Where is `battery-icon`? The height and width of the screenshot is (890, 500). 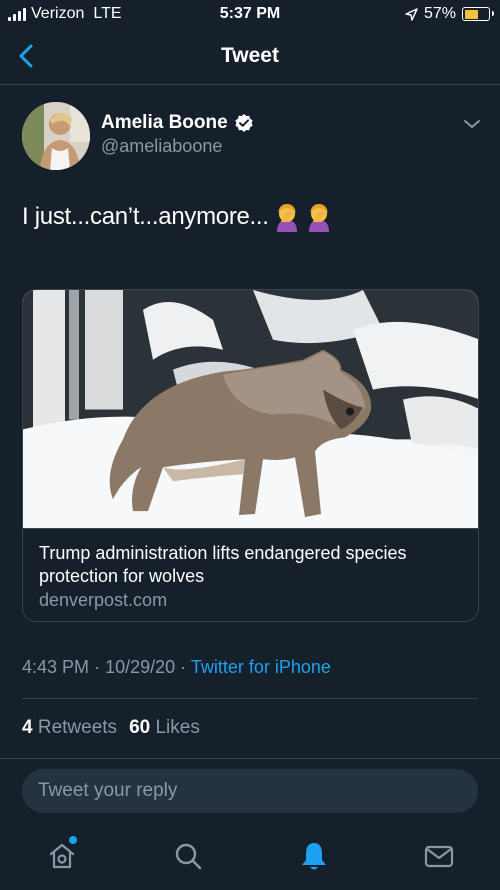 battery-icon is located at coordinates (478, 14).